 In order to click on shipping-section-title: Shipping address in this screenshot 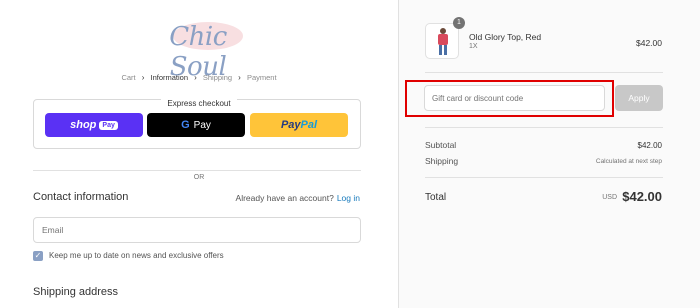, I will do `click(76, 292)`.